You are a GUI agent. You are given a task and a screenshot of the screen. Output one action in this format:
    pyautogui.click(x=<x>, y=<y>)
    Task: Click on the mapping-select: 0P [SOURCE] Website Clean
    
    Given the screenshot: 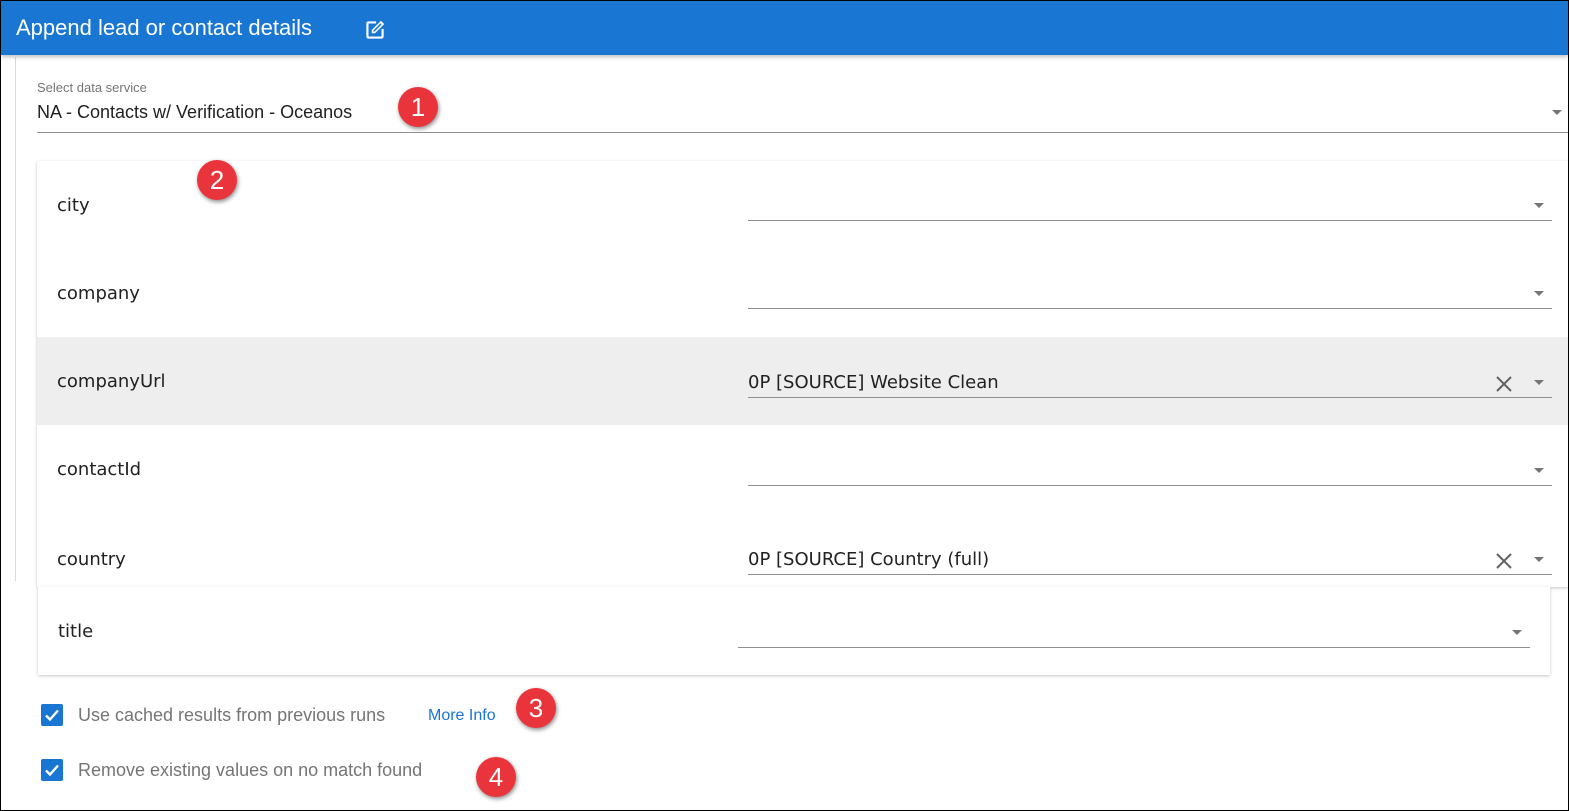 What is the action you would take?
    pyautogui.click(x=1150, y=383)
    